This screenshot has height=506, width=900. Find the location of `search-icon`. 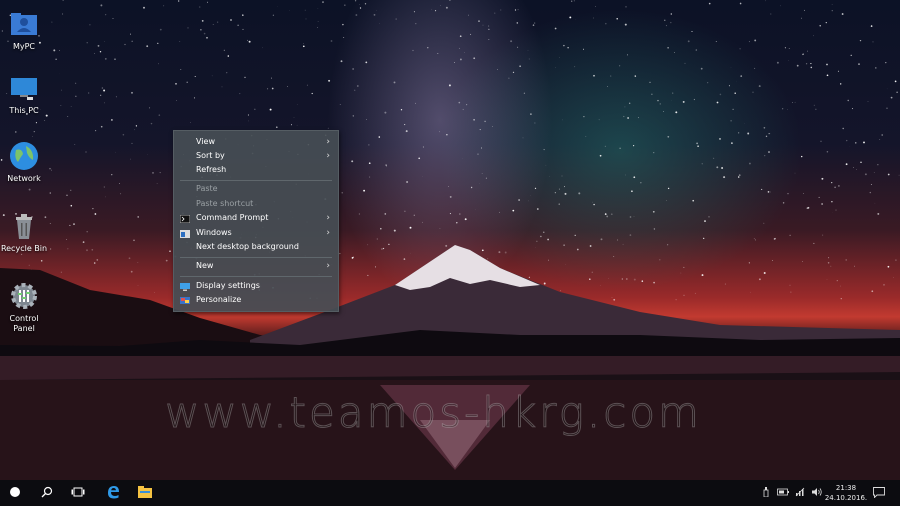

search-icon is located at coordinates (47, 493).